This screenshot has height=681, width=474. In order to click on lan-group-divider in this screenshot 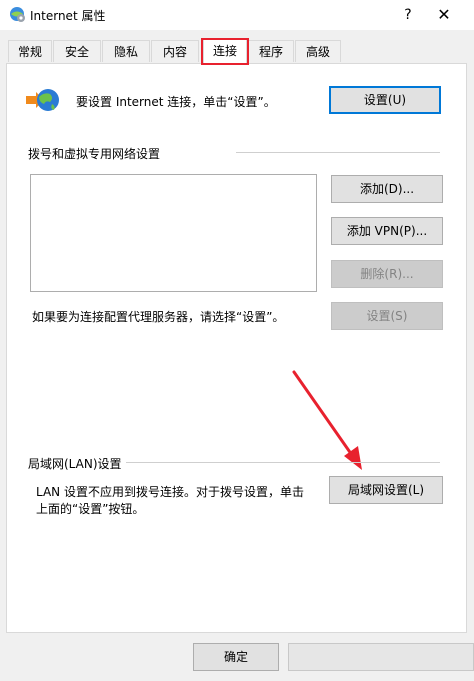, I will do `click(283, 462)`.